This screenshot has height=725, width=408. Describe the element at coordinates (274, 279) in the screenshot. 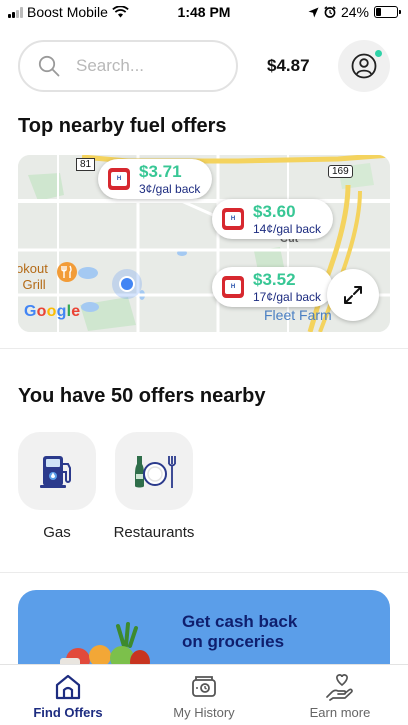

I see `offer-price: $3.52` at that location.